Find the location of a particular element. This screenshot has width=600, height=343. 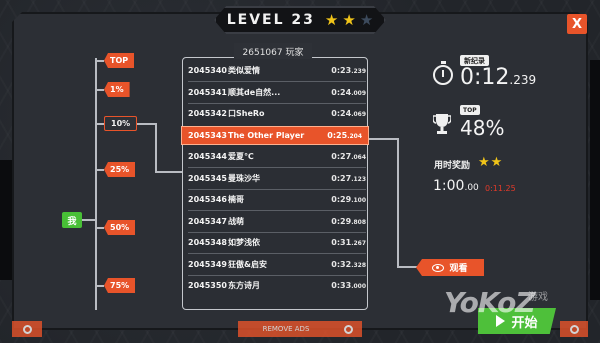

player-time-main: 0:31 is located at coordinates (341, 242).